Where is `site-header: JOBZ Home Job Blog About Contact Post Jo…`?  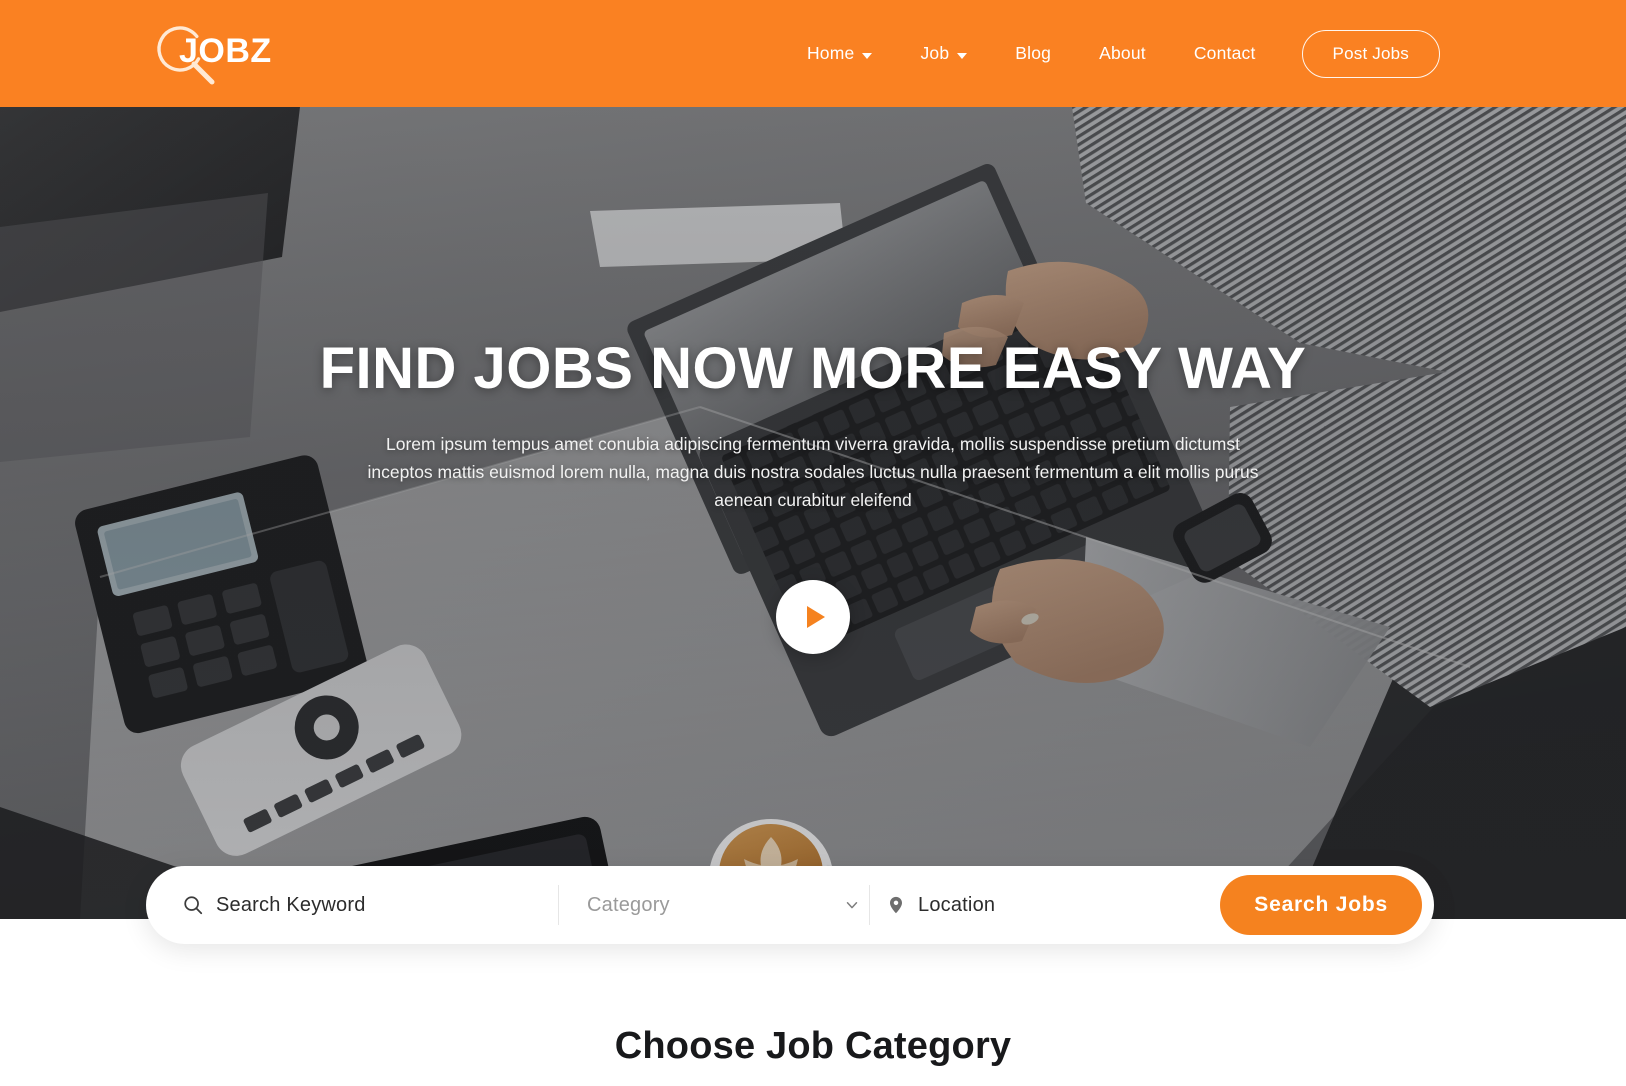
site-header: JOBZ Home Job Blog About Contact Post Jo… is located at coordinates (813, 53).